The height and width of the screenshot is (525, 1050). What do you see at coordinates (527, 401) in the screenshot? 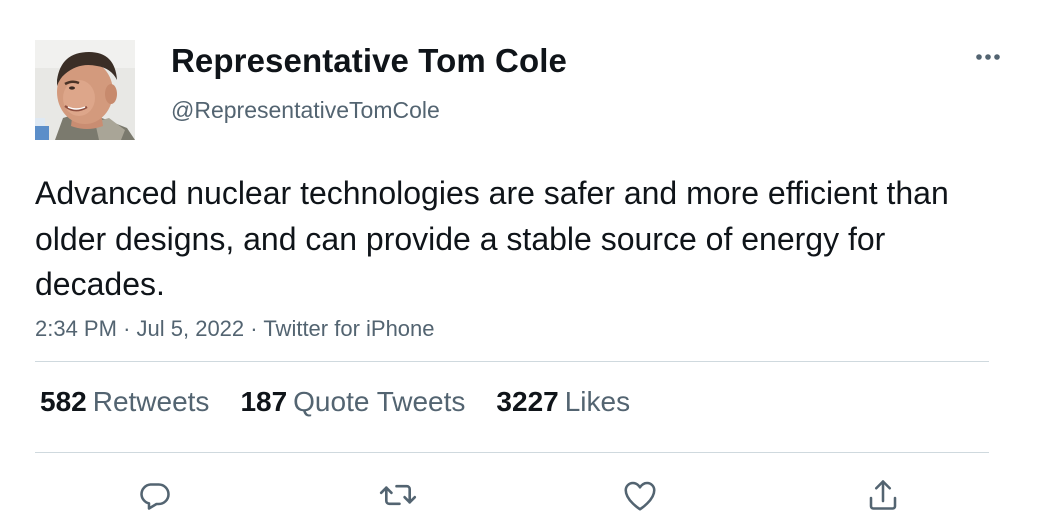
I see `likes-count: 3227` at bounding box center [527, 401].